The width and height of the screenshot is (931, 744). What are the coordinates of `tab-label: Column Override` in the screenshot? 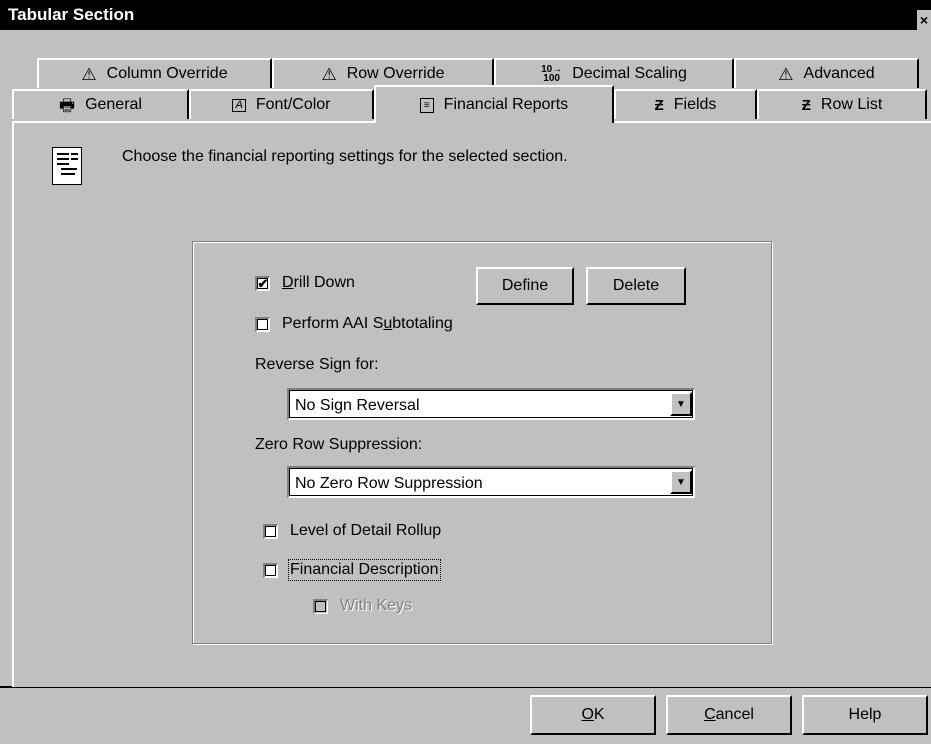 It's located at (167, 73).